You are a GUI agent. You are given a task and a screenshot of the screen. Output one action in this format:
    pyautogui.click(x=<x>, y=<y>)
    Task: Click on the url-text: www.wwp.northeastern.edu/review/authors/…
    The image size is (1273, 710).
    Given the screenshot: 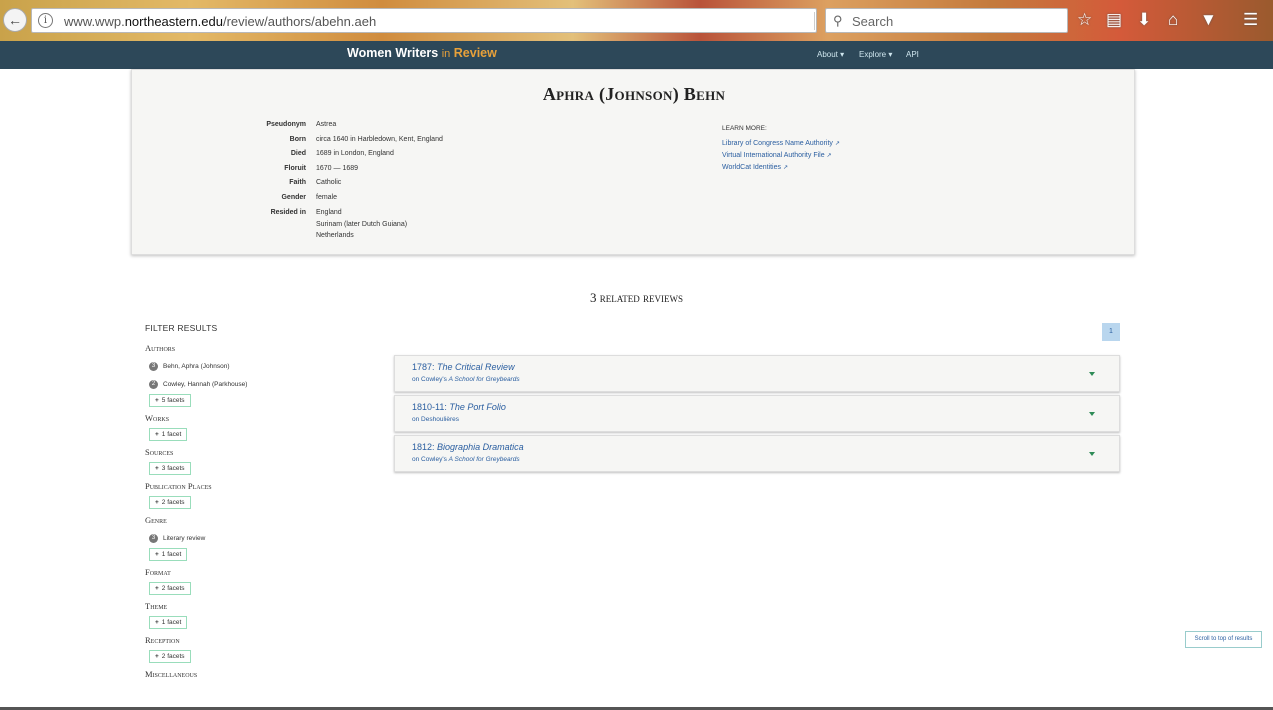 What is the action you would take?
    pyautogui.click(x=220, y=21)
    